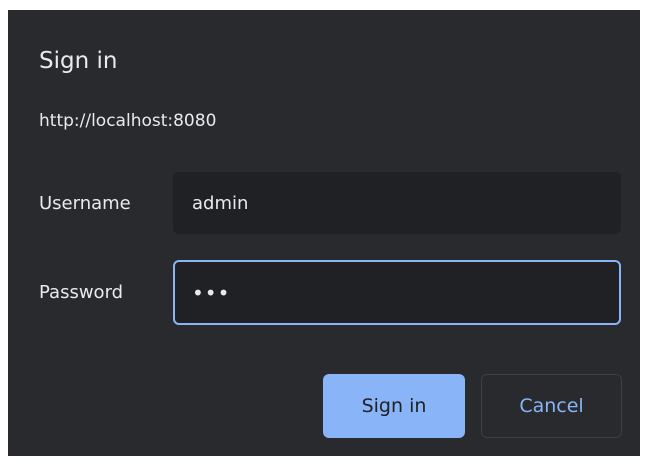  What do you see at coordinates (81, 292) in the screenshot?
I see `password-label: Password` at bounding box center [81, 292].